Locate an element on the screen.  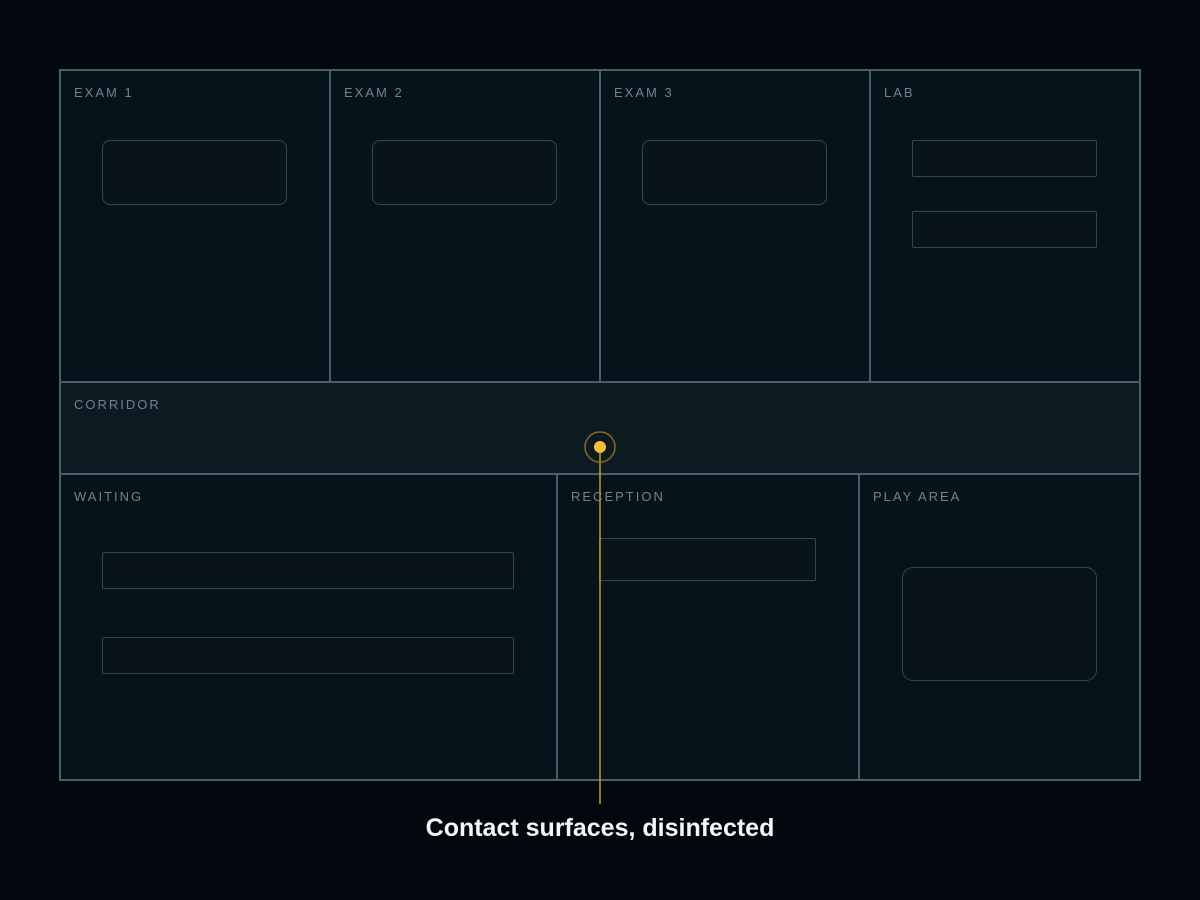
marker-dot is located at coordinates (600, 447).